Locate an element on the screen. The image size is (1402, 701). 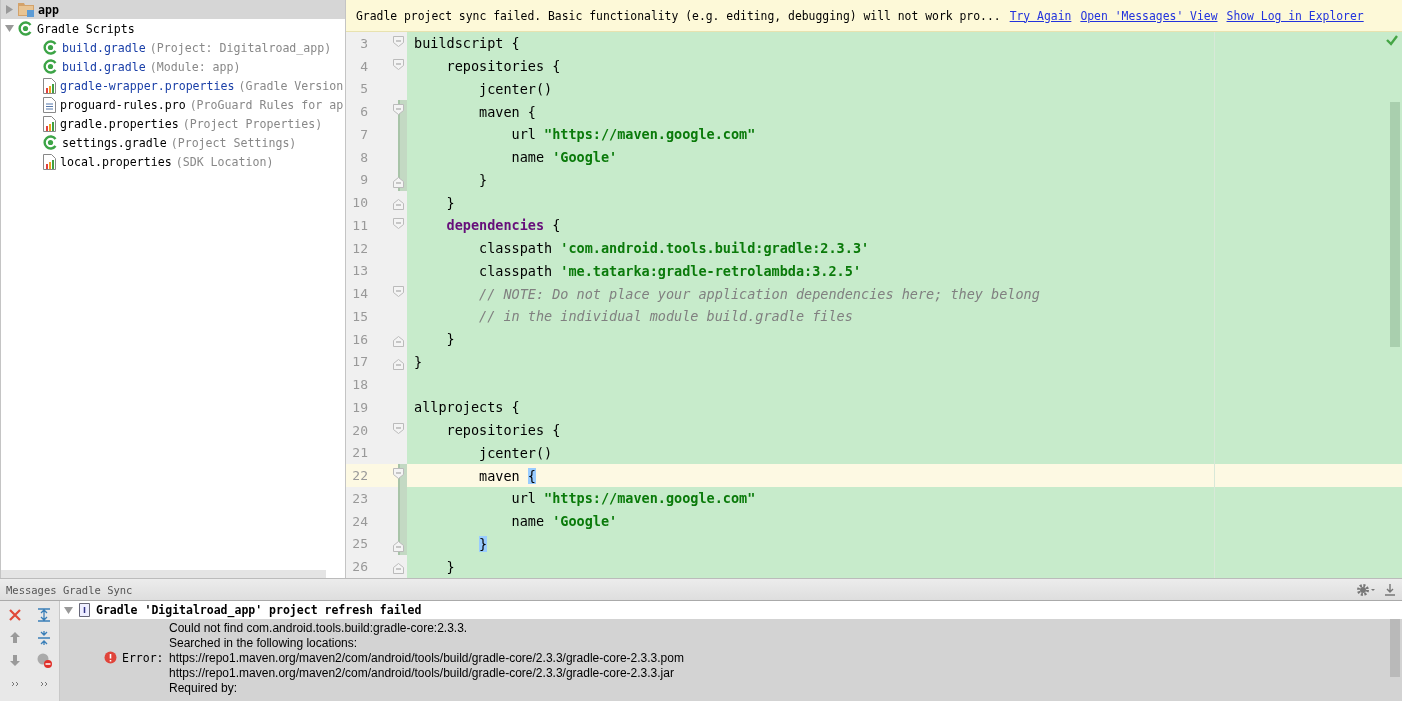
code-token: url is located at coordinates (524, 498).